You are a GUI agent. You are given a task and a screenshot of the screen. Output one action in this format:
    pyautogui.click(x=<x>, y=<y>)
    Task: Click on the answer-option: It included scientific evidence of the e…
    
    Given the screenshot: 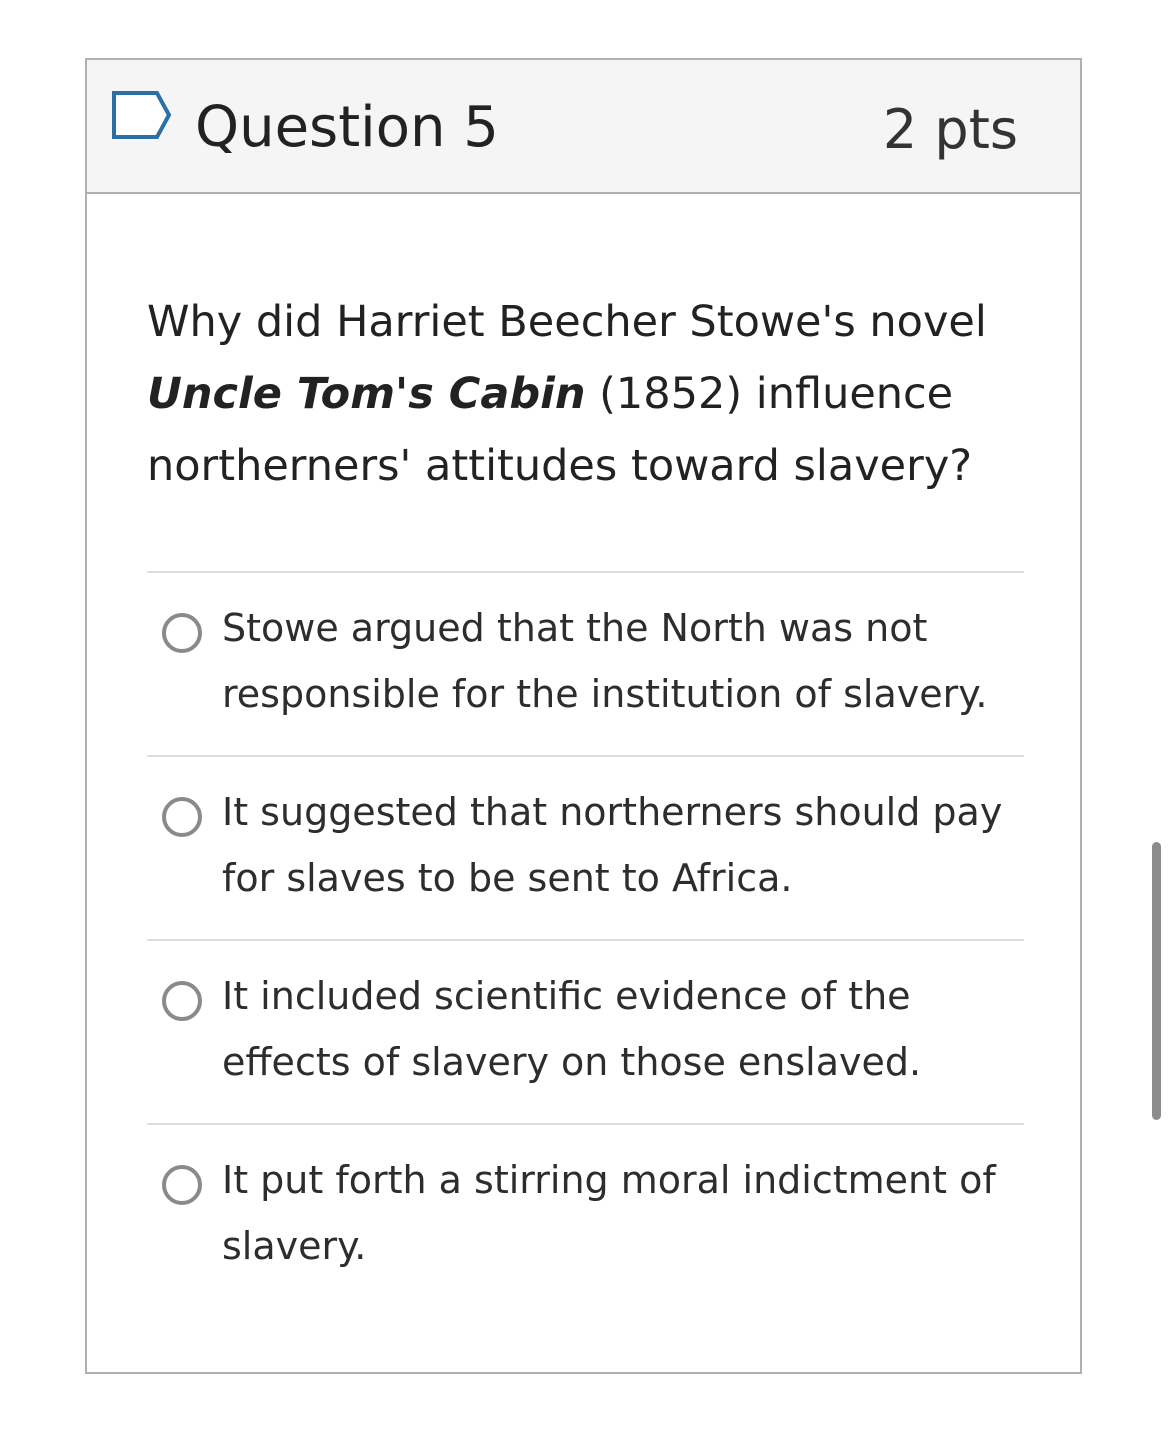 What is the action you would take?
    pyautogui.click(x=585, y=1031)
    